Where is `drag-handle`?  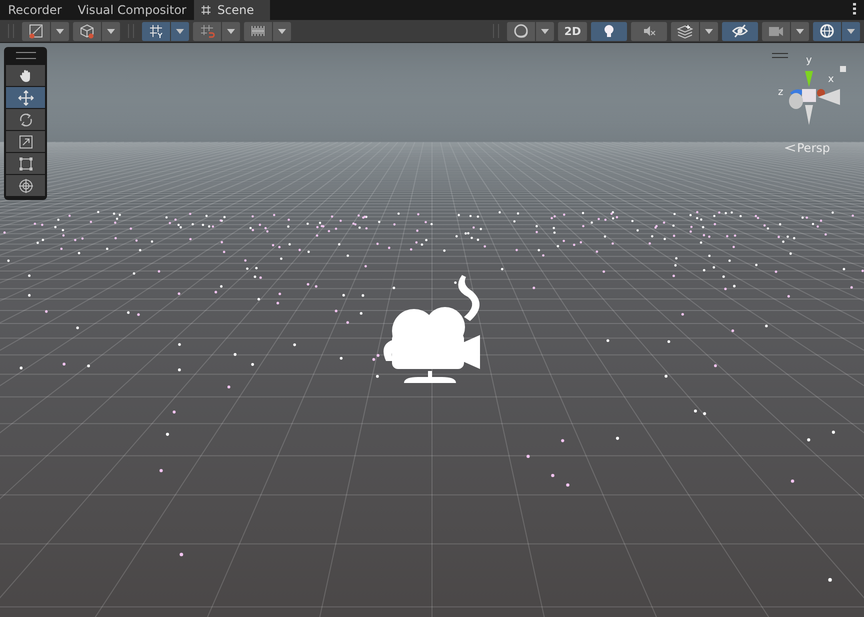 drag-handle is located at coordinates (26, 55).